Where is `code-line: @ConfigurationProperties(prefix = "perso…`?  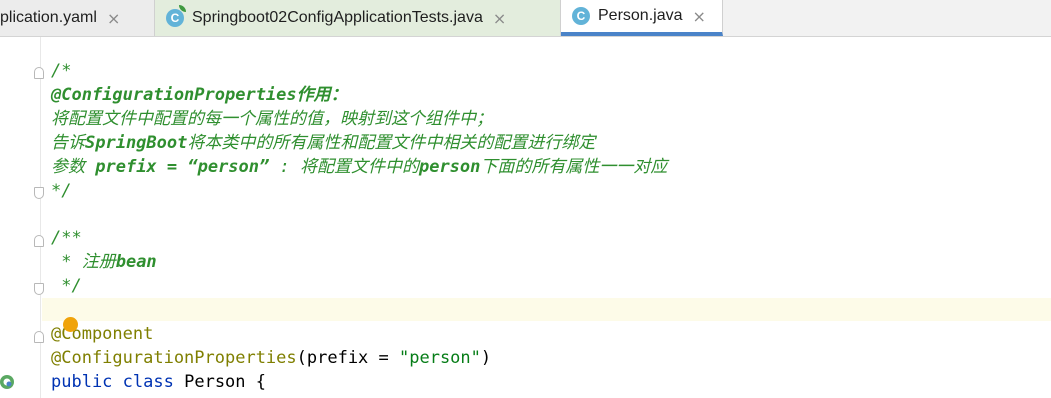
code-line: @ConfigurationProperties(prefix = "perso… is located at coordinates (271, 358).